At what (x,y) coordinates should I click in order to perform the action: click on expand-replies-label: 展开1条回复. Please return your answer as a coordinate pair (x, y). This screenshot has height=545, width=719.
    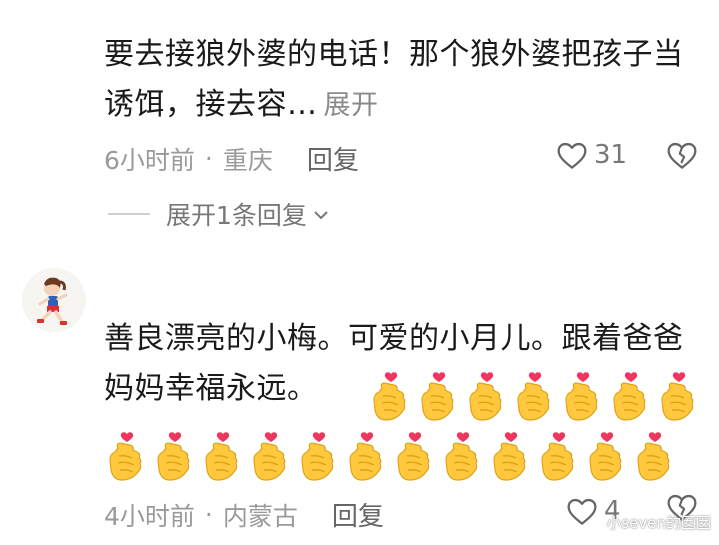
    Looking at the image, I should click on (236, 215).